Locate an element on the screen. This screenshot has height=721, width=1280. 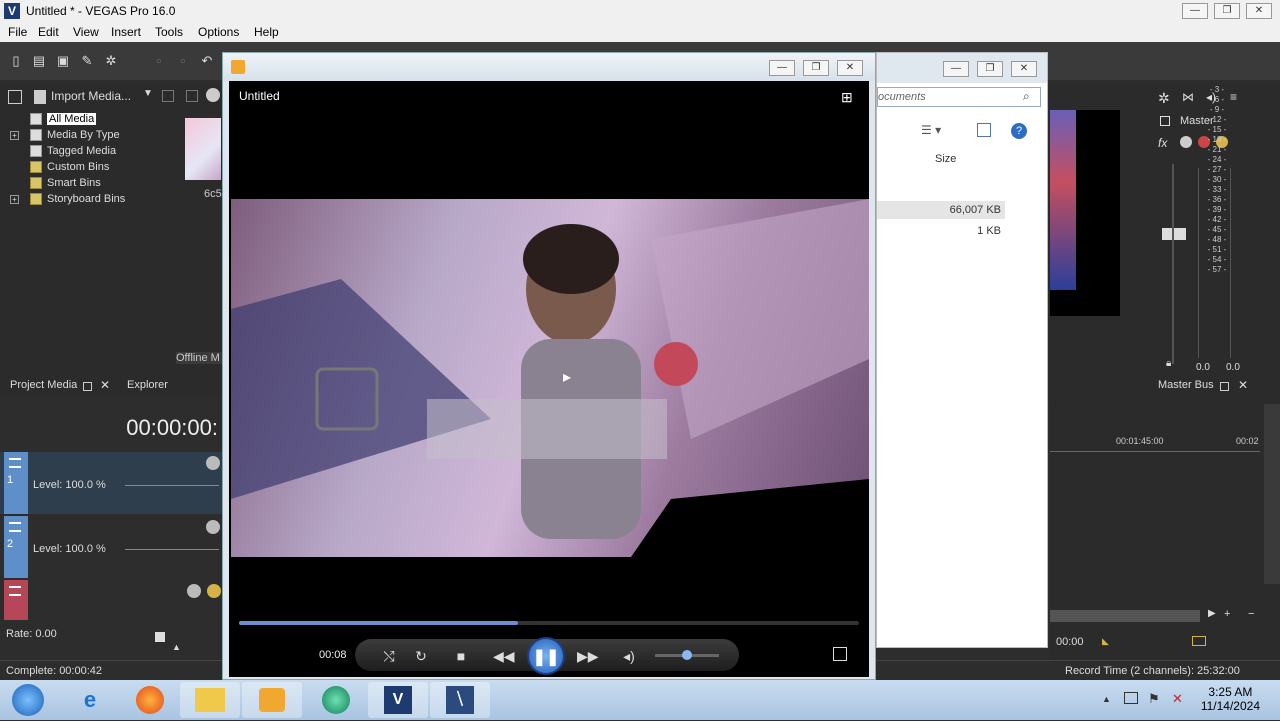
repeat-icon: ↻ is located at coordinates (421, 656).